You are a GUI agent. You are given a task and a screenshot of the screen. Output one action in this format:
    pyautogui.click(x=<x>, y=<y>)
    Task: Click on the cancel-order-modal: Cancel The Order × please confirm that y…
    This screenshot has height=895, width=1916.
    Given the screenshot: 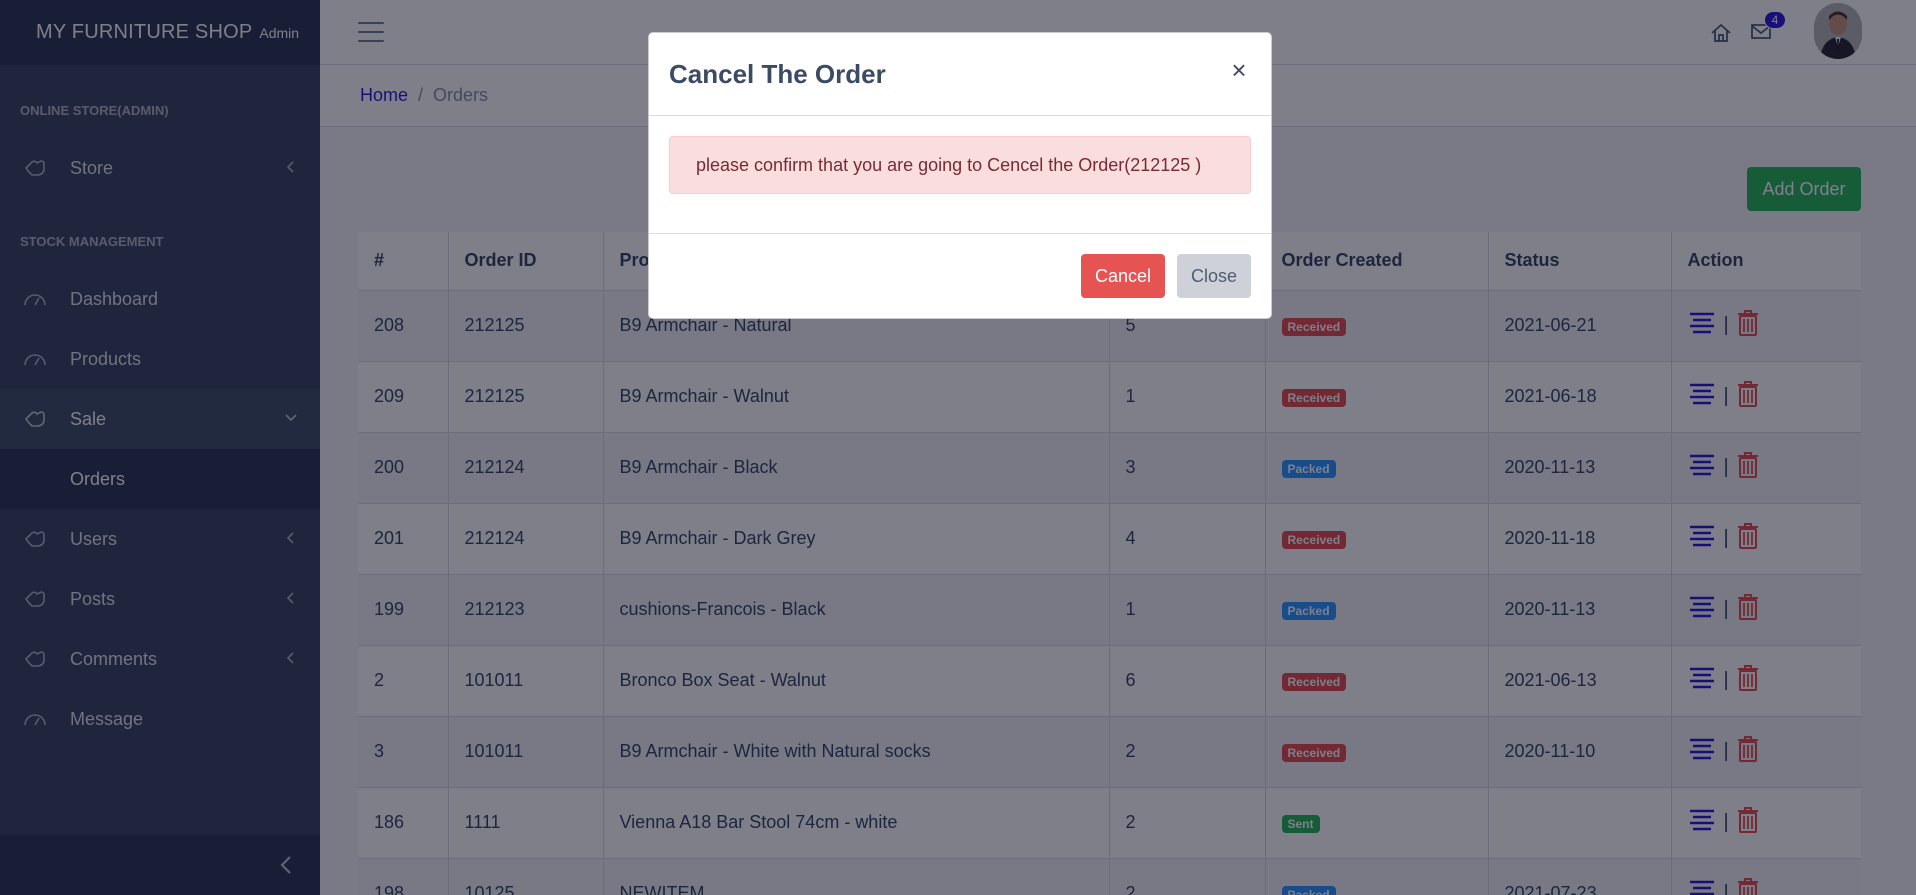 What is the action you would take?
    pyautogui.click(x=960, y=175)
    